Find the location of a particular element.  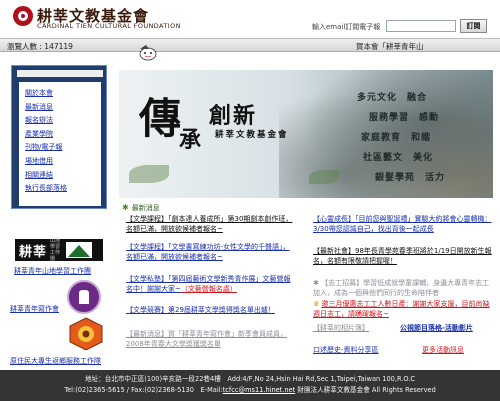

banner-char-small: 承 is located at coordinates (190, 140).